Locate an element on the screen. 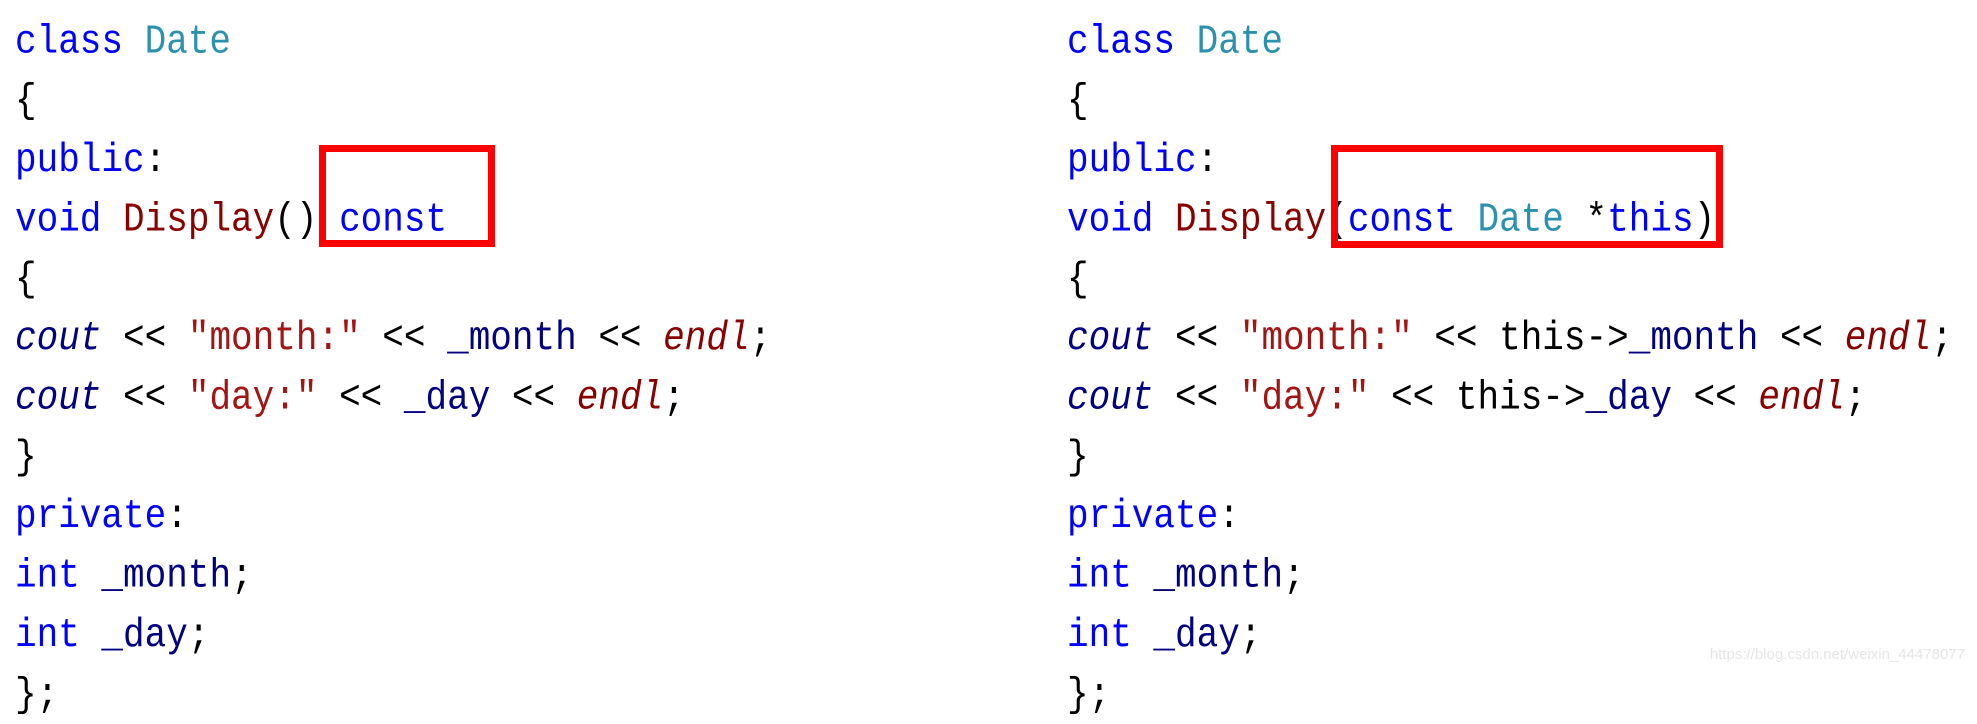 This screenshot has height=724, width=1977. highlight-box-this-param is located at coordinates (1527, 196).